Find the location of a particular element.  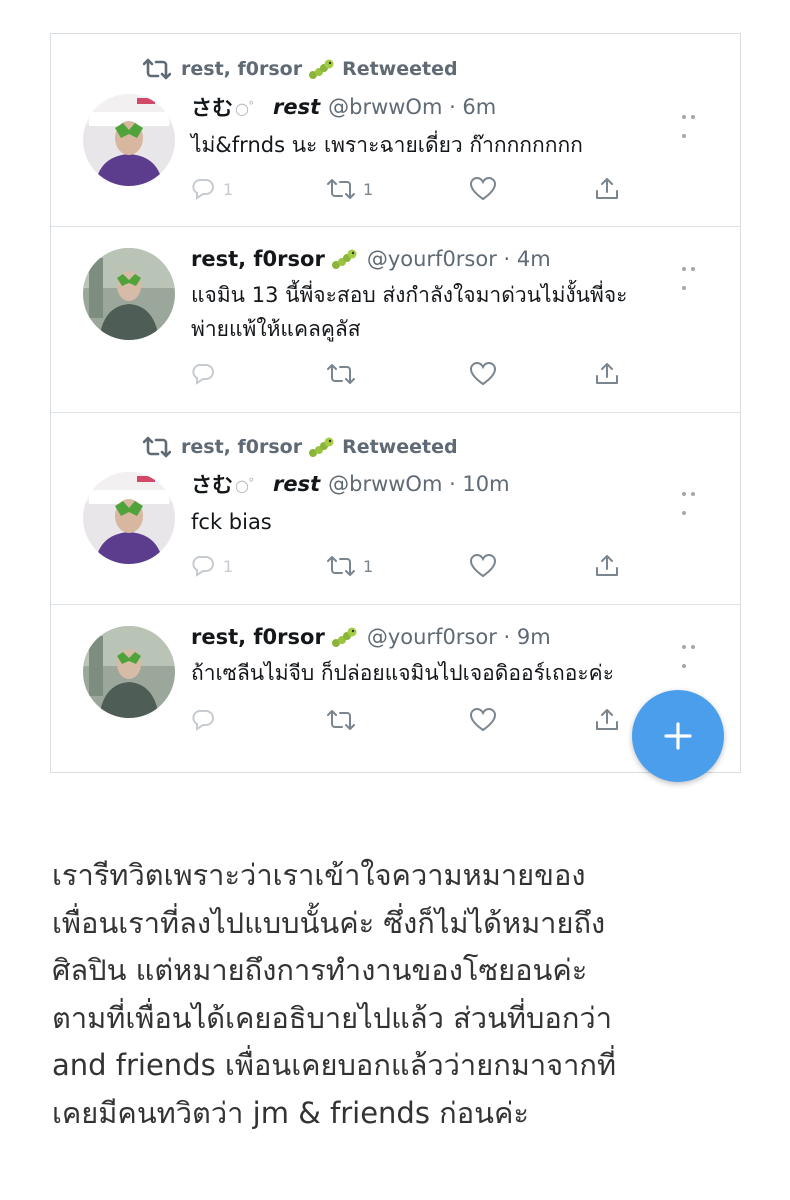

handle-timestamp: @yourf0rsor · 9m is located at coordinates (459, 637).